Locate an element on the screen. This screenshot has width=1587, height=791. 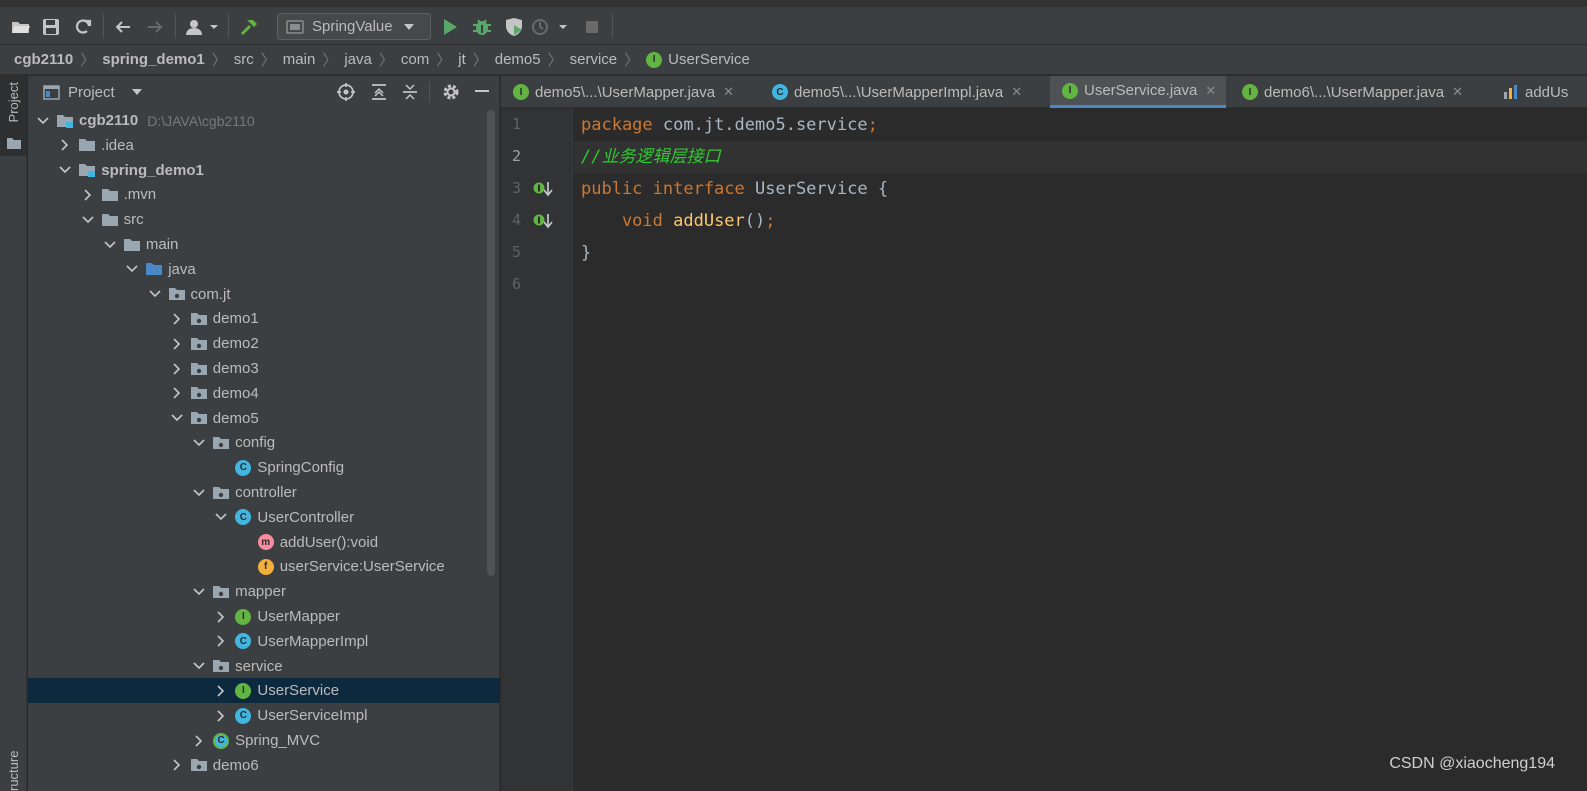
save-icon is located at coordinates (51, 27).